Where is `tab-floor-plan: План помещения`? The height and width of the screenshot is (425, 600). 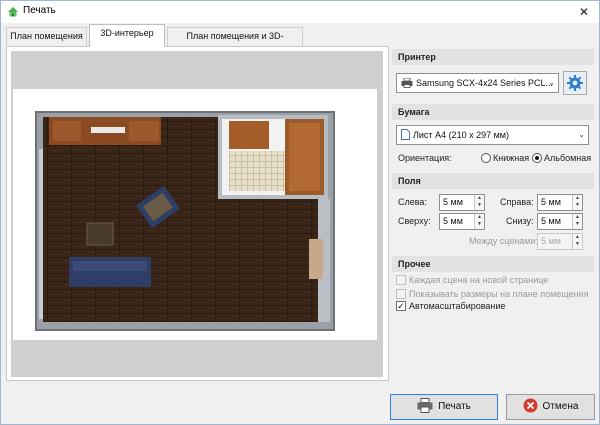 tab-floor-plan: План помещения is located at coordinates (46, 36).